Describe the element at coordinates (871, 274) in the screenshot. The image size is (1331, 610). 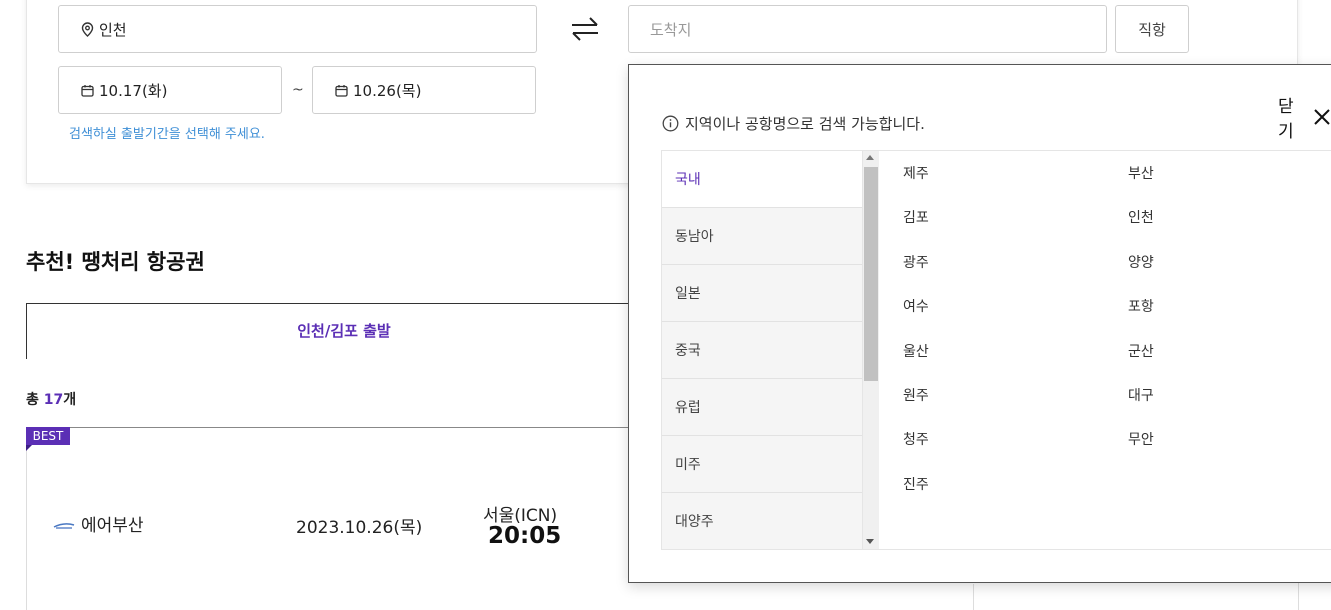
I see `scroll-thumb` at that location.